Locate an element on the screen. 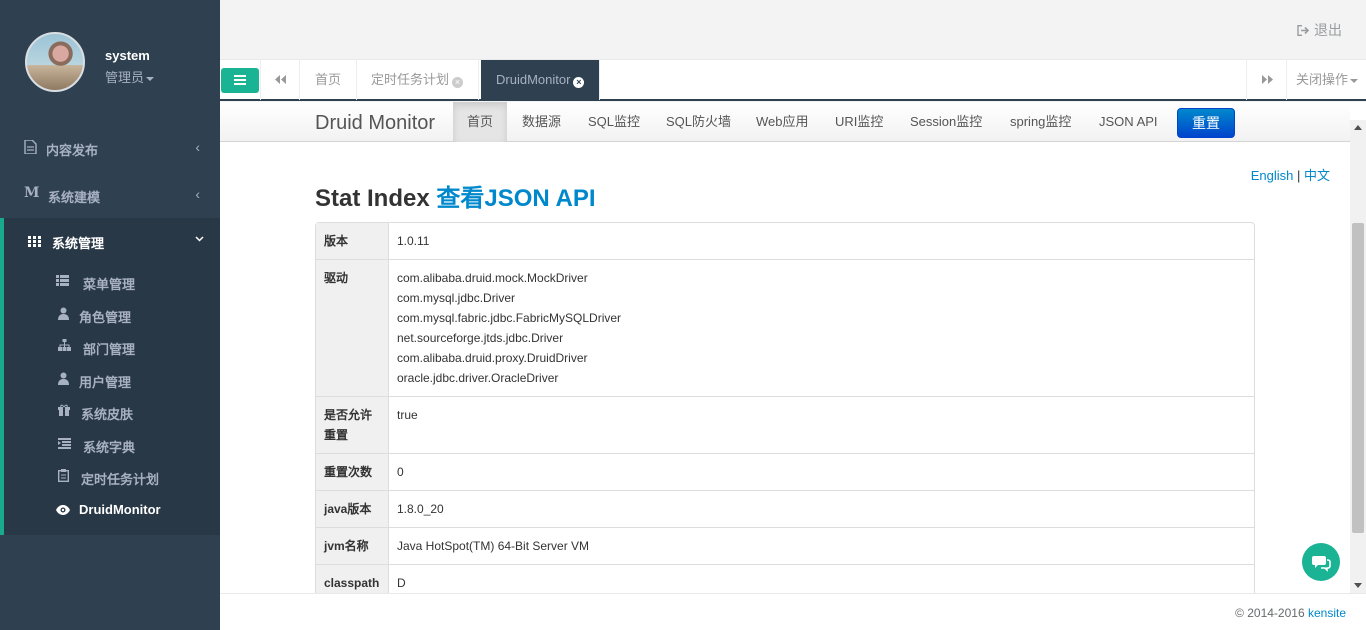 This screenshot has height=630, width=1366. grid-icon is located at coordinates (35, 242).